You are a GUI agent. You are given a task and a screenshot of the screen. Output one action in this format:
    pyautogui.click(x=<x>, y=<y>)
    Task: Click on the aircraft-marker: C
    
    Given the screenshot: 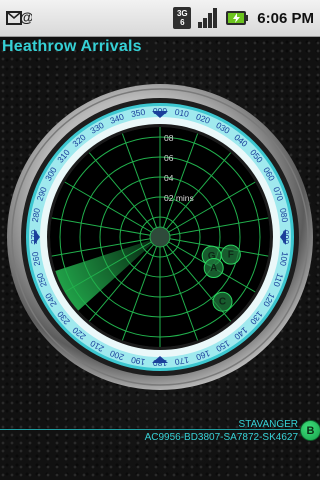 What is the action you would take?
    pyautogui.click(x=222, y=301)
    